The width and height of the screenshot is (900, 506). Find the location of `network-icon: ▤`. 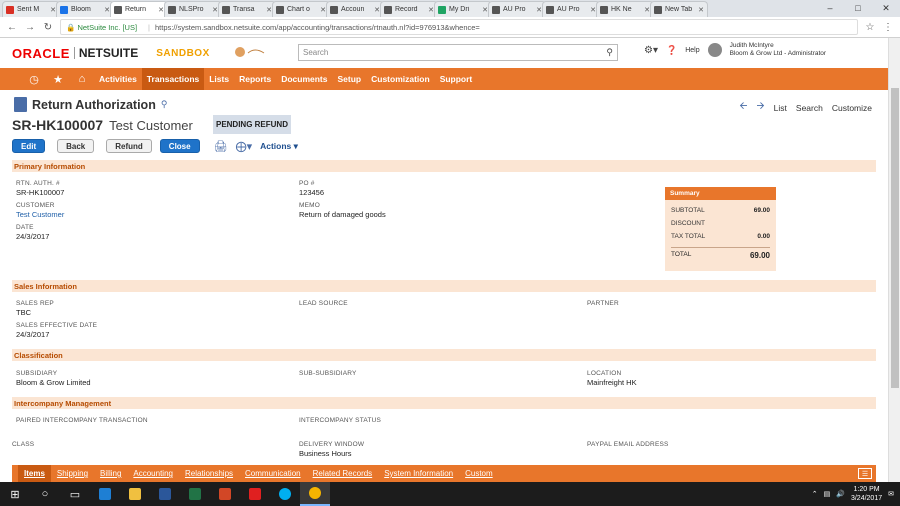

network-icon: ▤ is located at coordinates (827, 494).